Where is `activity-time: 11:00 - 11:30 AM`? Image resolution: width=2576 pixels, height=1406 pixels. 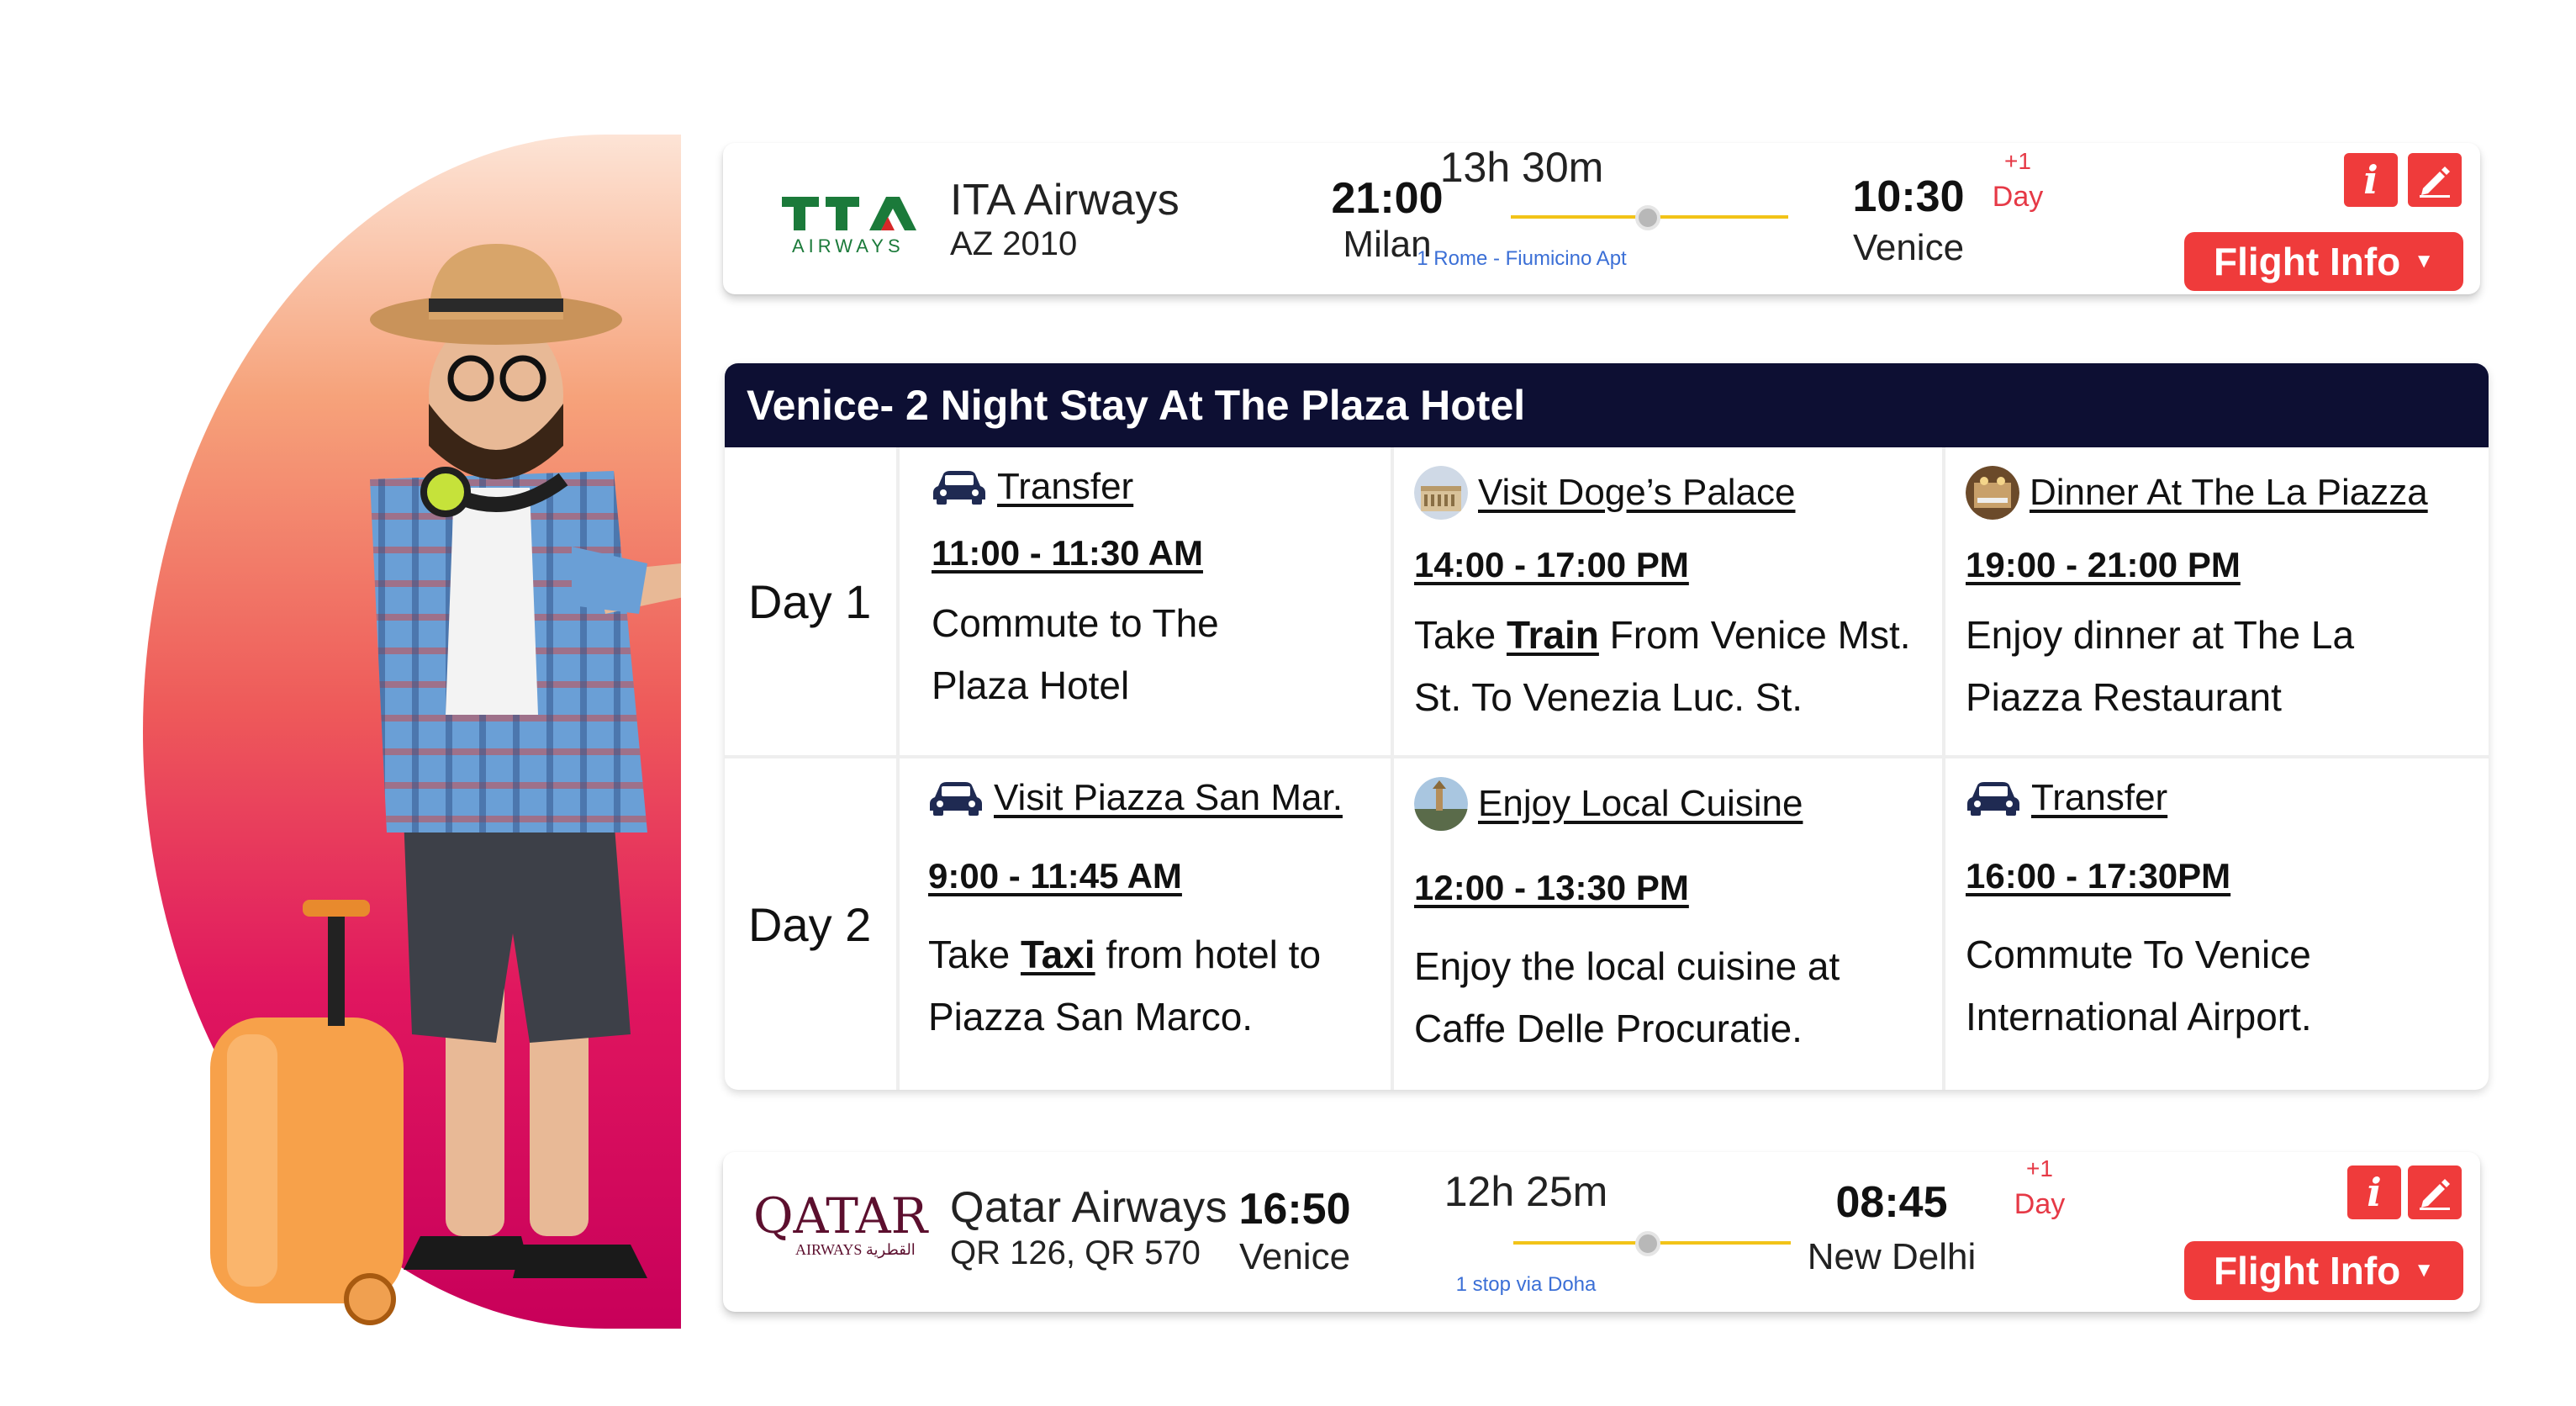 activity-time: 11:00 - 11:30 AM is located at coordinates (1067, 553).